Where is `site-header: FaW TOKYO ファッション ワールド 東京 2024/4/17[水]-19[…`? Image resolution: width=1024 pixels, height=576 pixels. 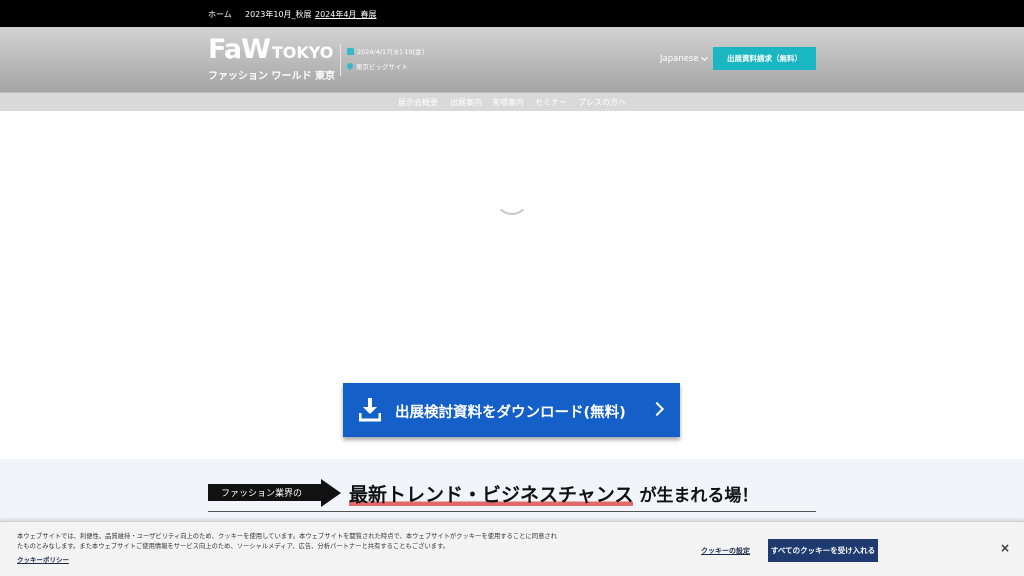
site-header: FaW TOKYO ファッション ワールド 東京 2024/4/17[水]-19[… is located at coordinates (512, 59).